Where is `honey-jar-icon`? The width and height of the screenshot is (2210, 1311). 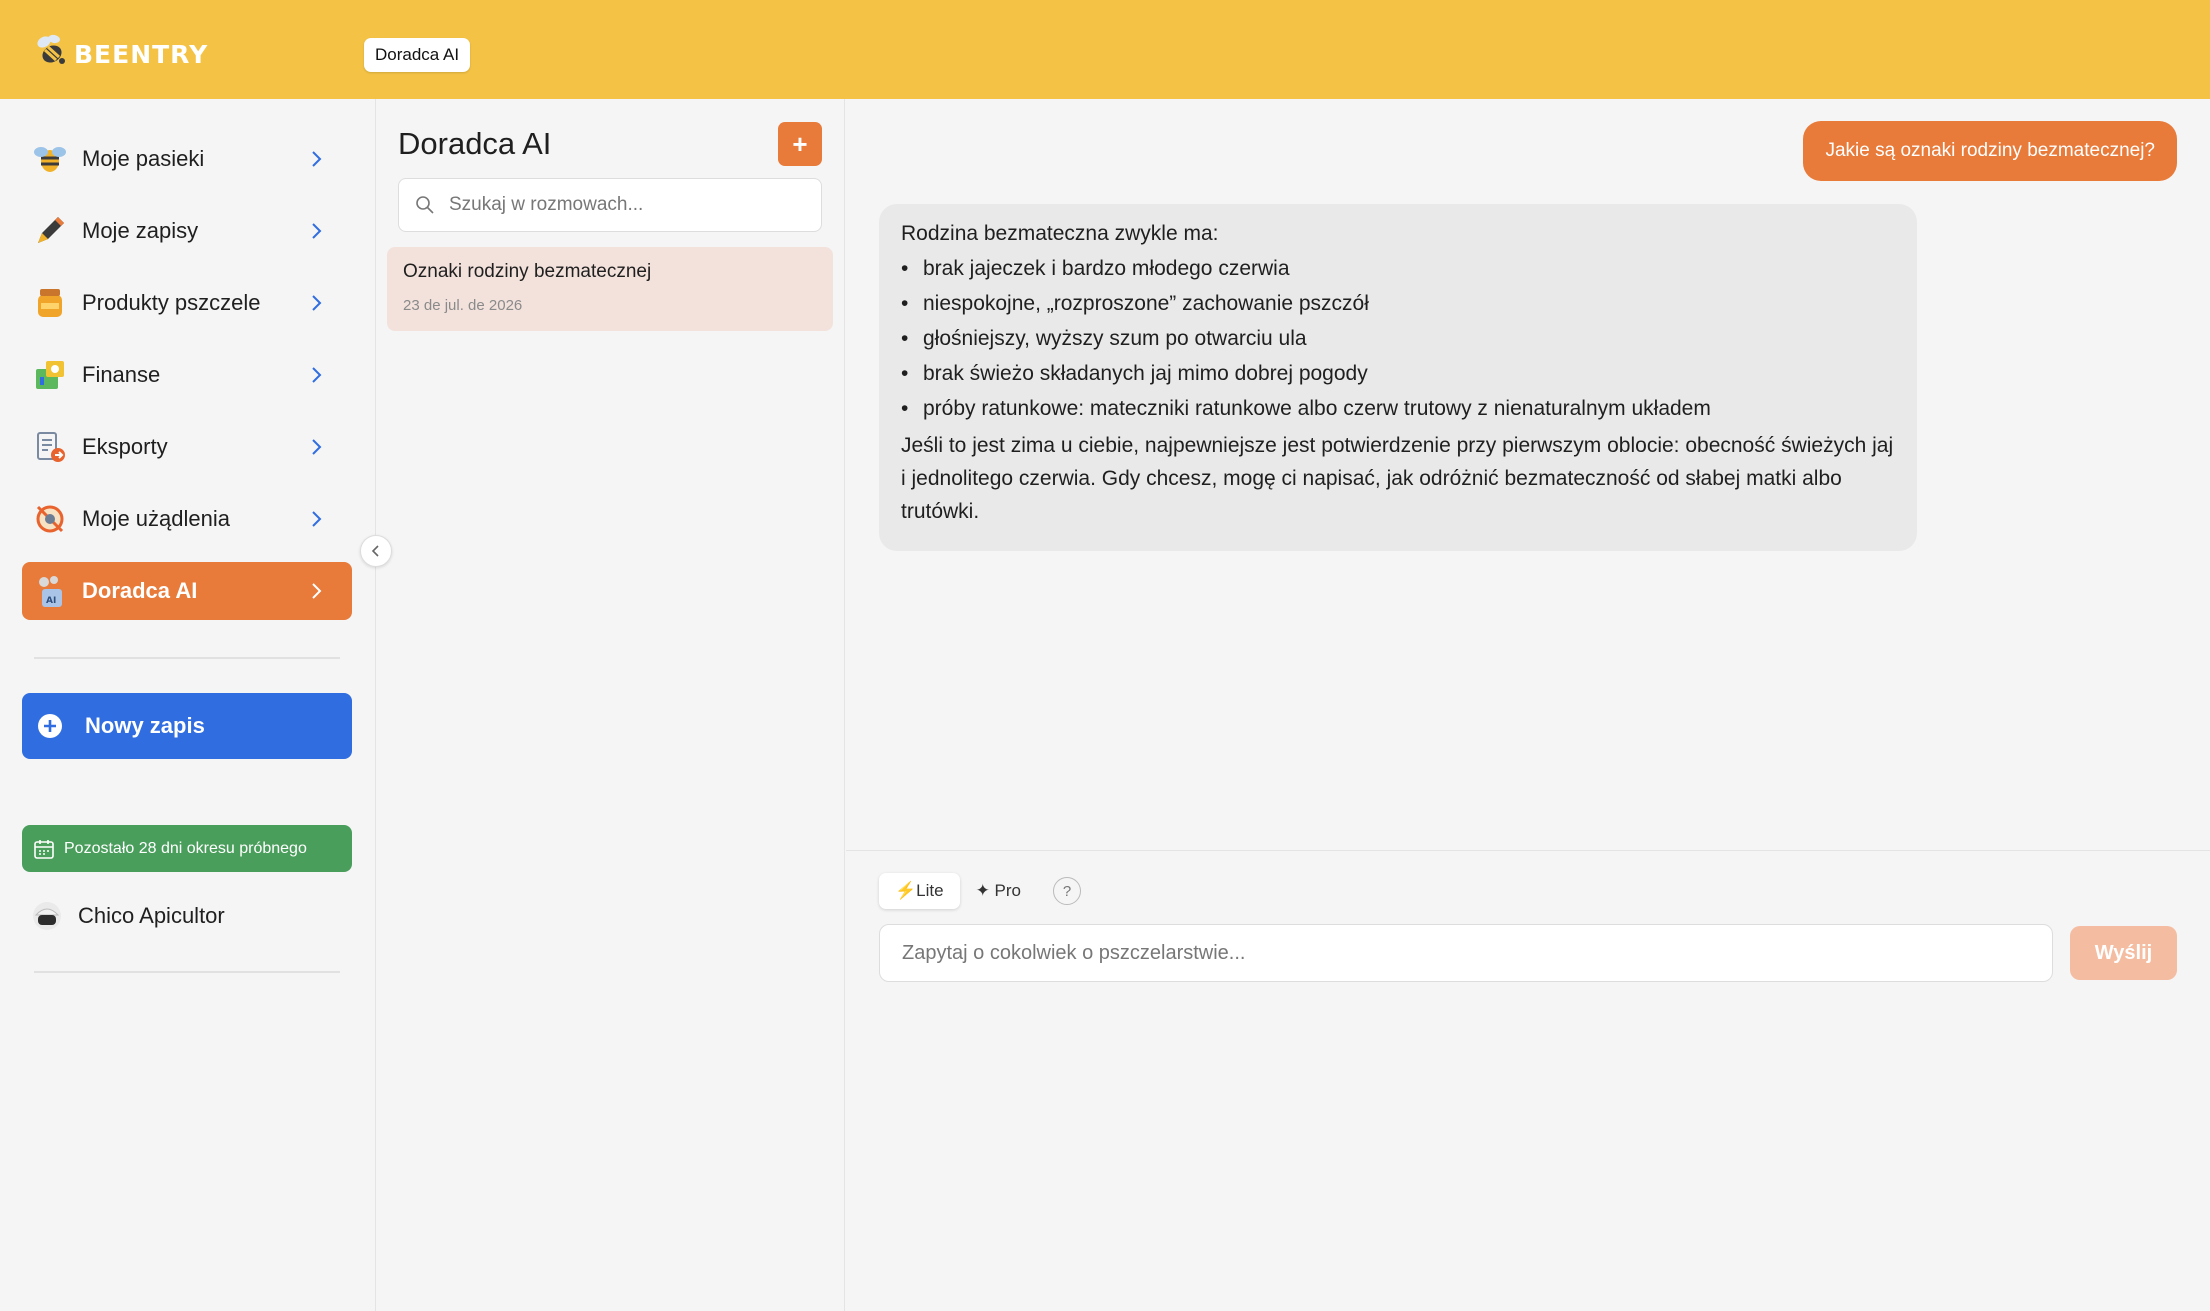 honey-jar-icon is located at coordinates (50, 303).